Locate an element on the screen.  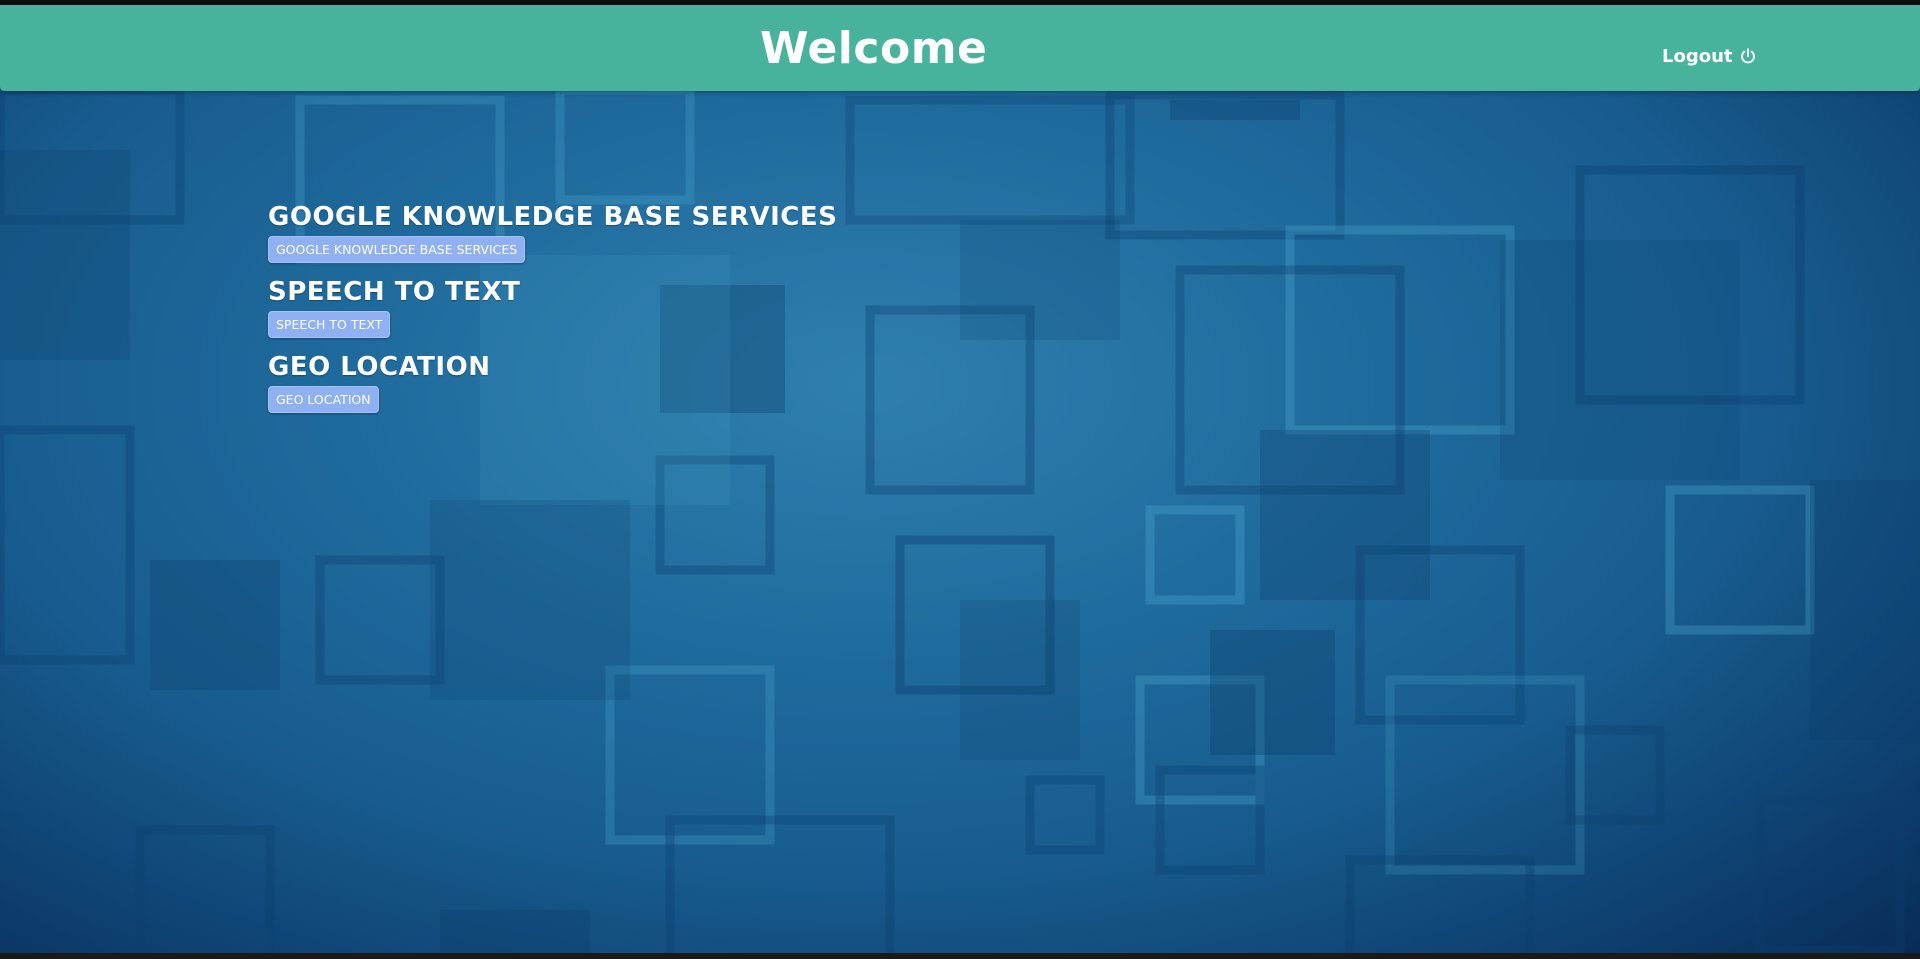
service-title: GOOGLE KNOWLEDGE BASE SERVICES is located at coordinates (553, 217).